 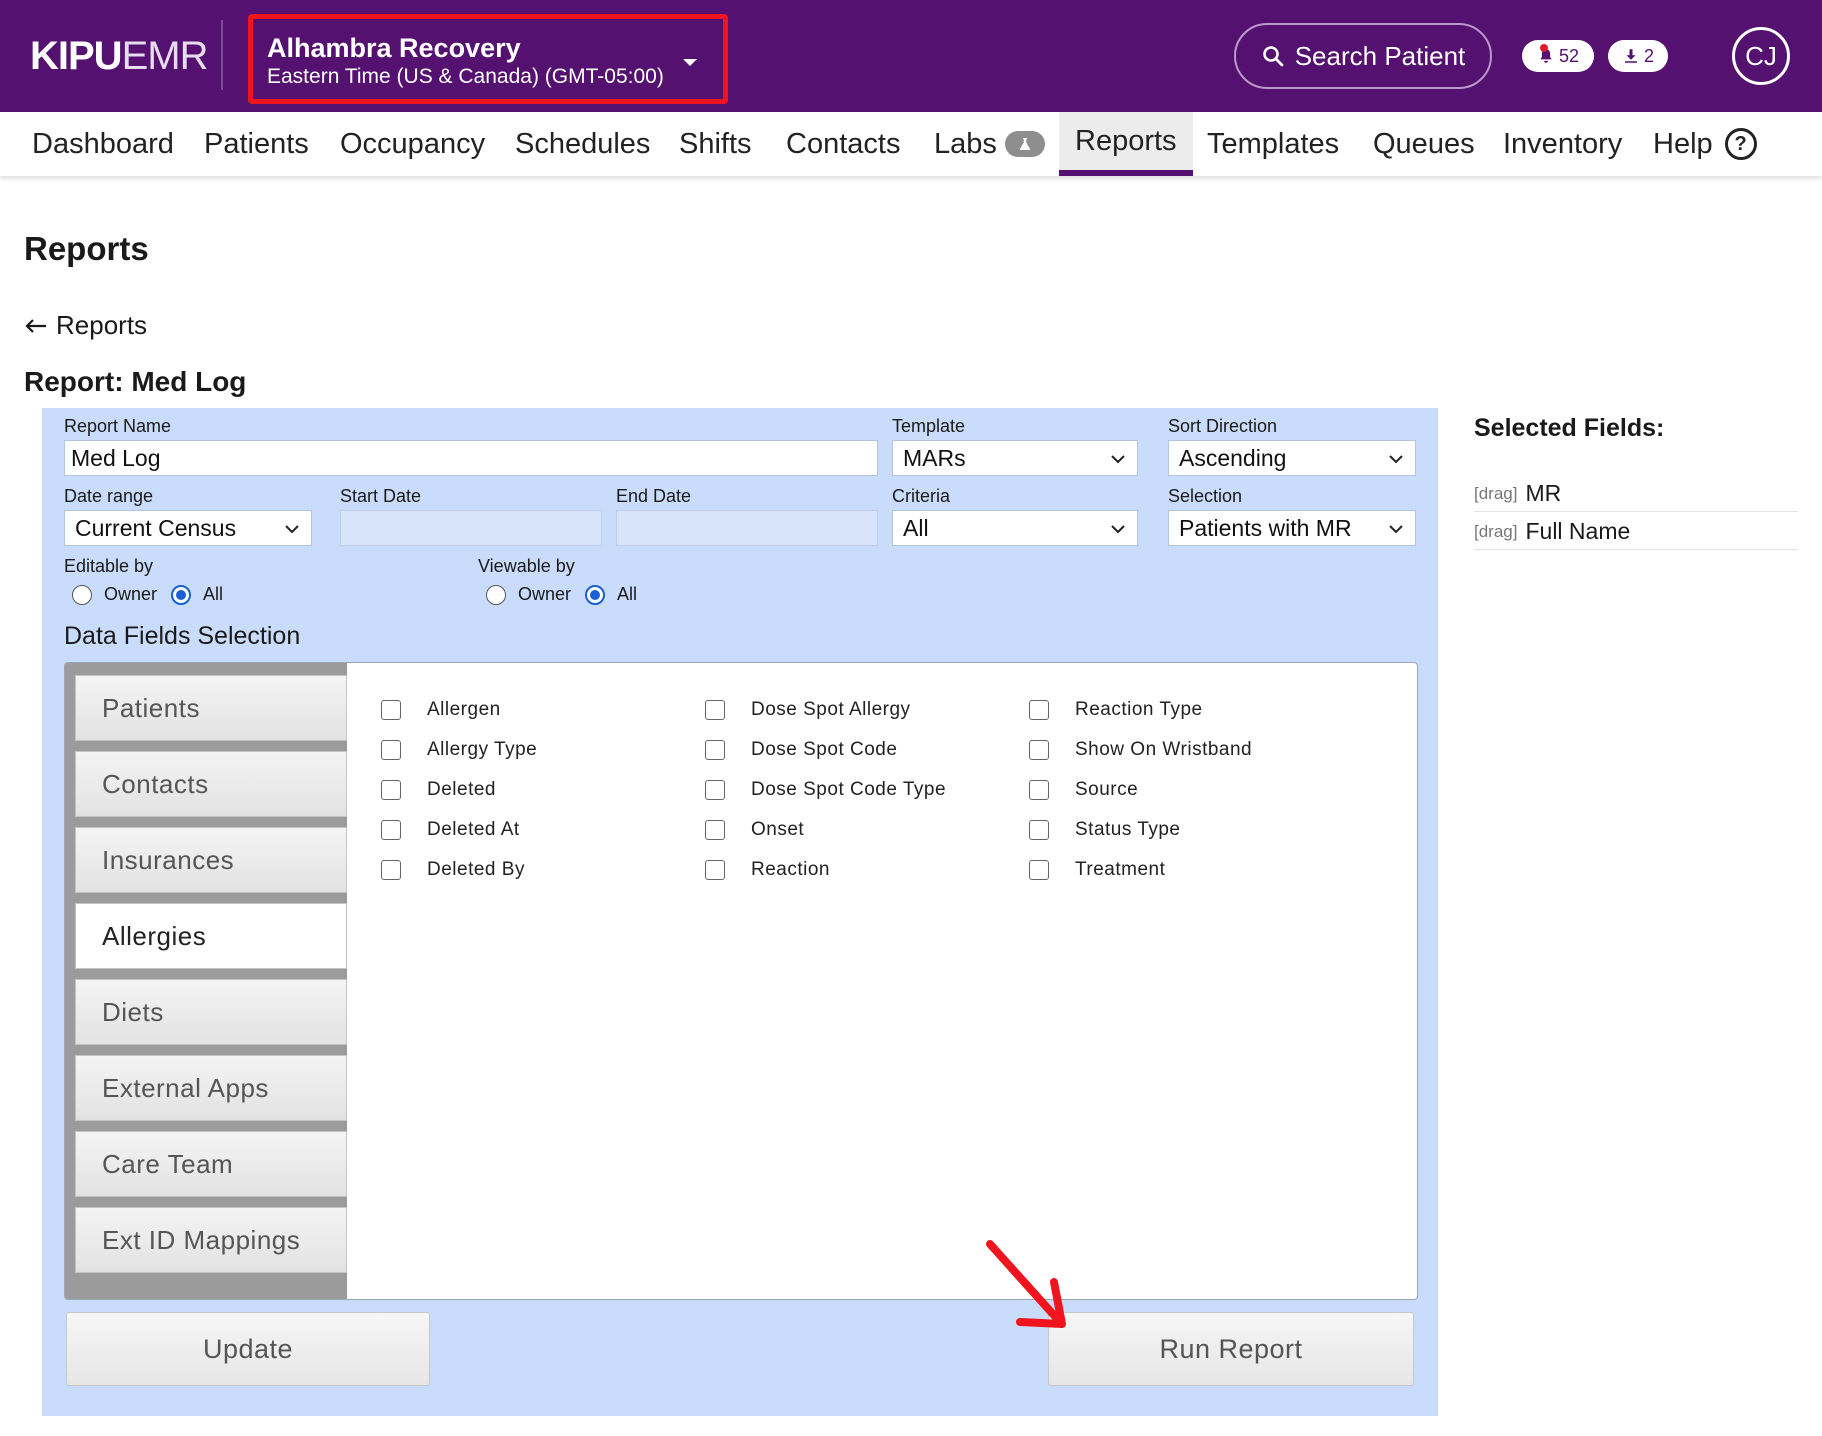 What do you see at coordinates (1140, 750) in the screenshot?
I see `field-show-on-wristband: Show On Wristband` at bounding box center [1140, 750].